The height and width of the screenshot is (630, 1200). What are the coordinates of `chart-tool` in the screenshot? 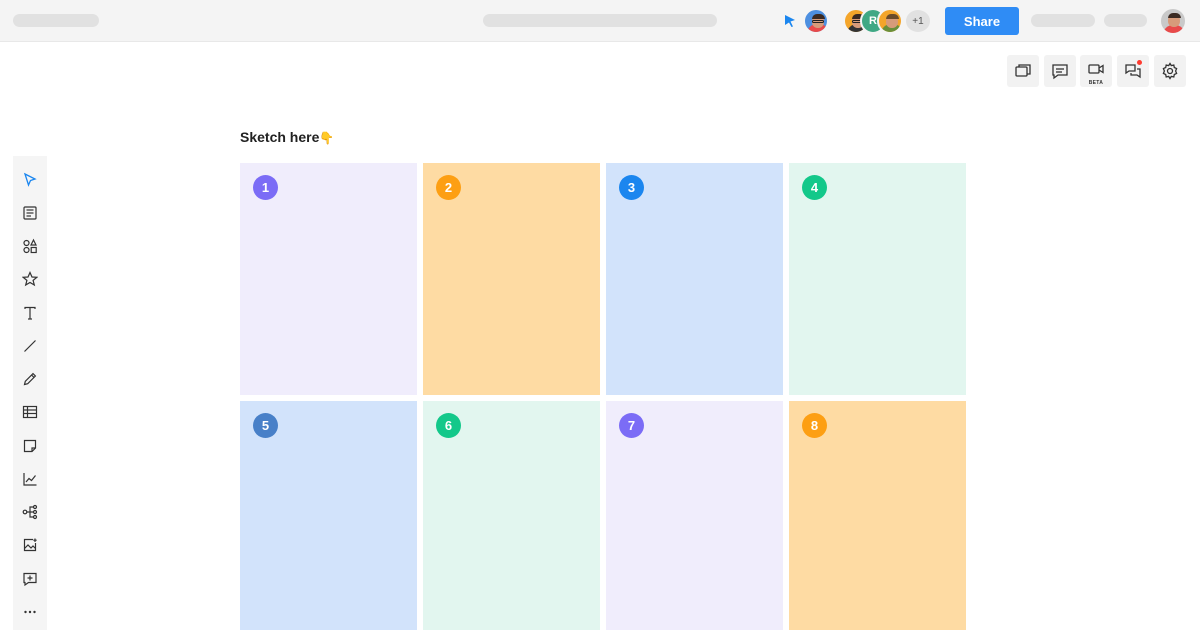 It's located at (30, 479).